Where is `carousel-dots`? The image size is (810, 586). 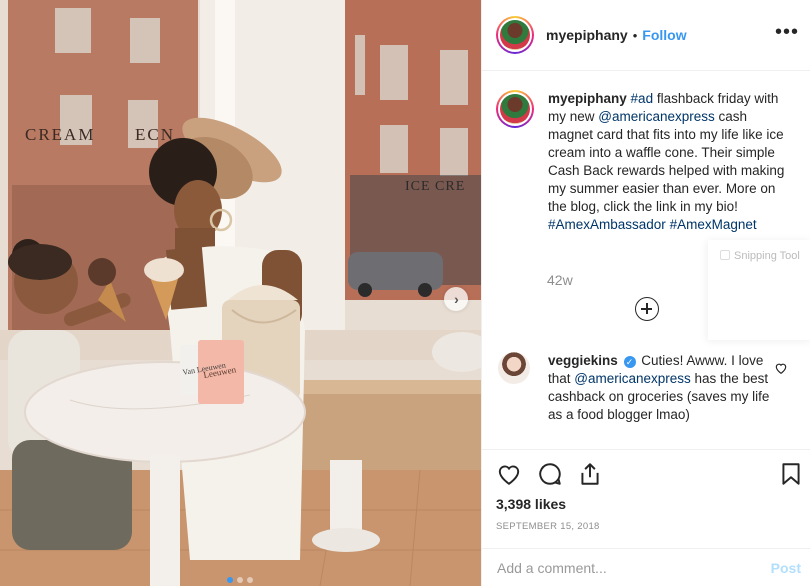 carousel-dots is located at coordinates (240, 580).